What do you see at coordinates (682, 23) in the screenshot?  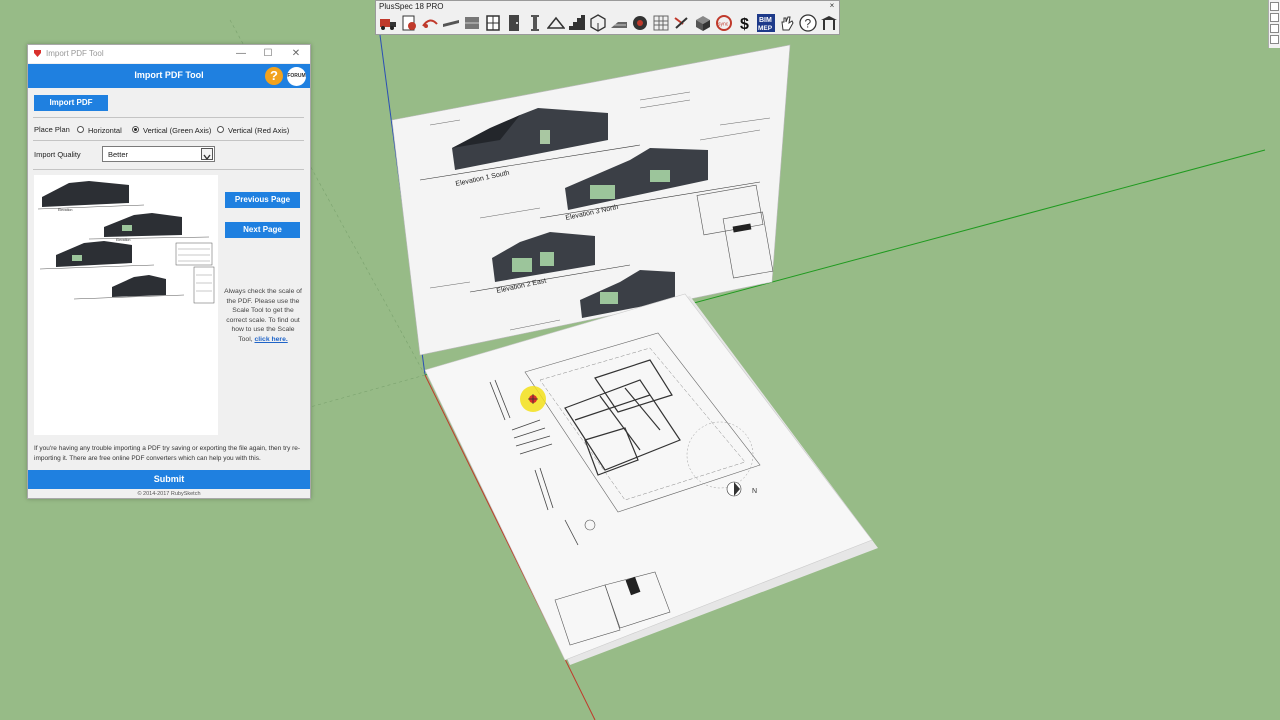 I see `tools-icon` at bounding box center [682, 23].